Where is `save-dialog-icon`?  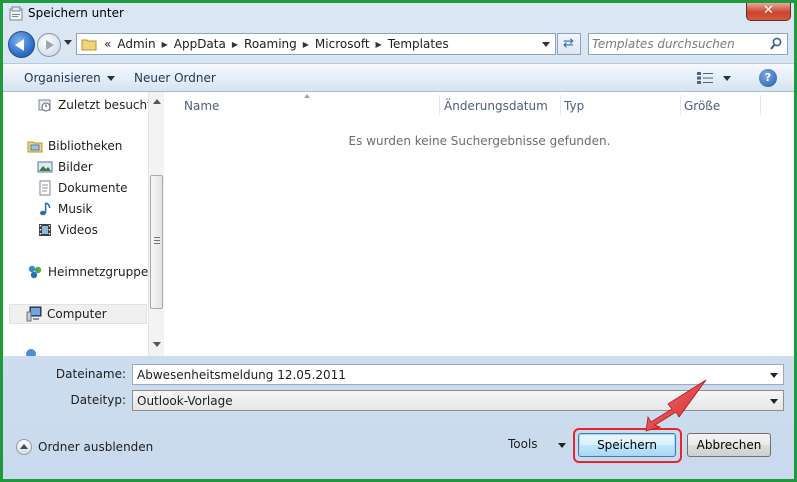 save-dialog-icon is located at coordinates (16, 13).